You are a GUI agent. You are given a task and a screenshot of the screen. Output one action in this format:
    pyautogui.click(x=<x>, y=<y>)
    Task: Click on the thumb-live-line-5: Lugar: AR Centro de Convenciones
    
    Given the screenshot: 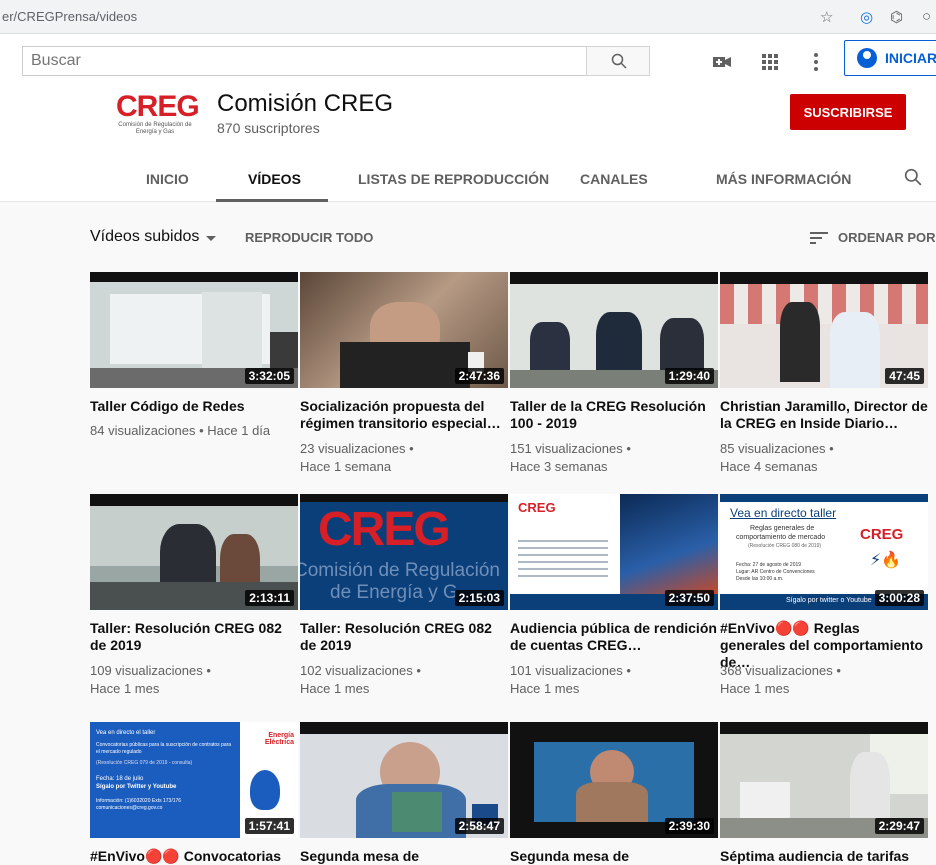 What is the action you would take?
    pyautogui.click(x=775, y=572)
    